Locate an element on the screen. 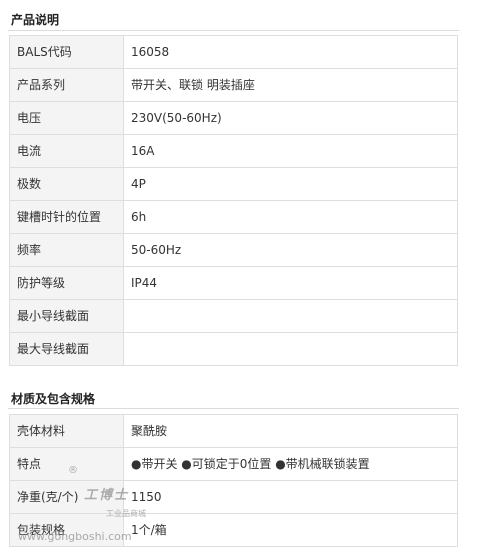 The image size is (477, 558). section-title-product-description: 产品说明 is located at coordinates (35, 20).